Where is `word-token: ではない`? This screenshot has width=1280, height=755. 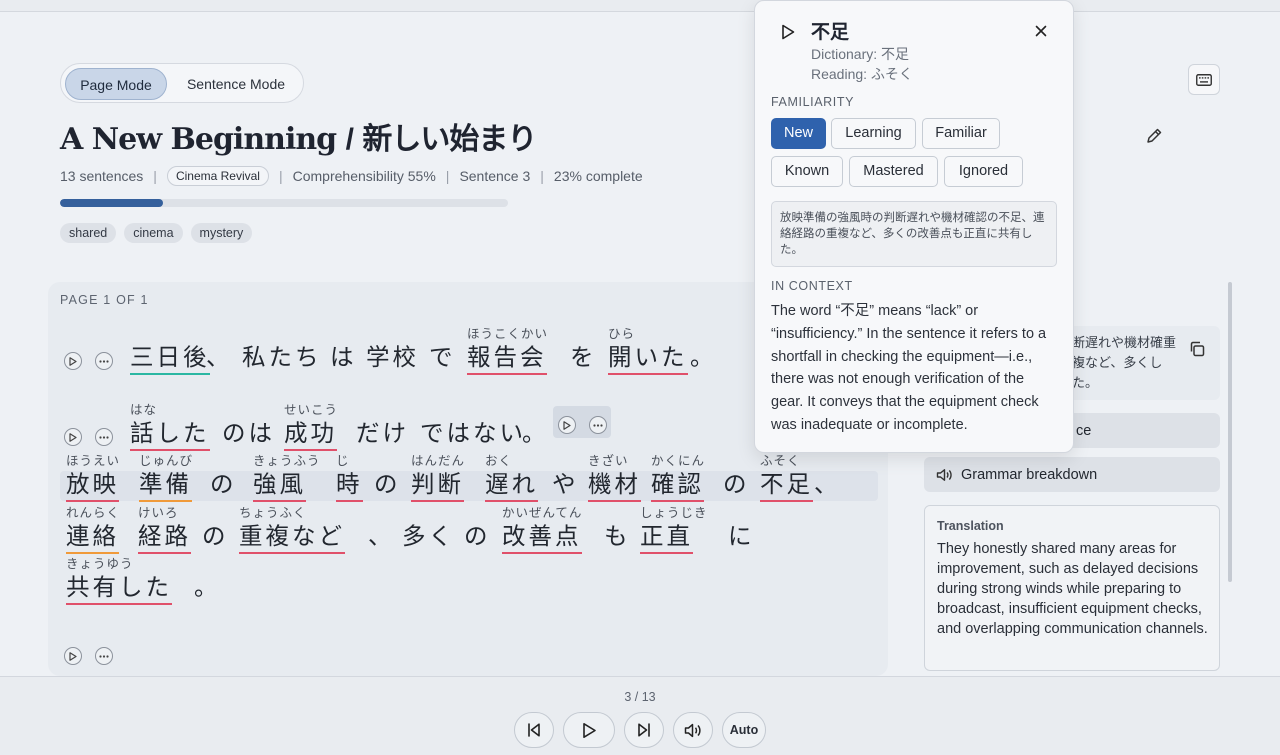 word-token: ではない is located at coordinates (473, 434).